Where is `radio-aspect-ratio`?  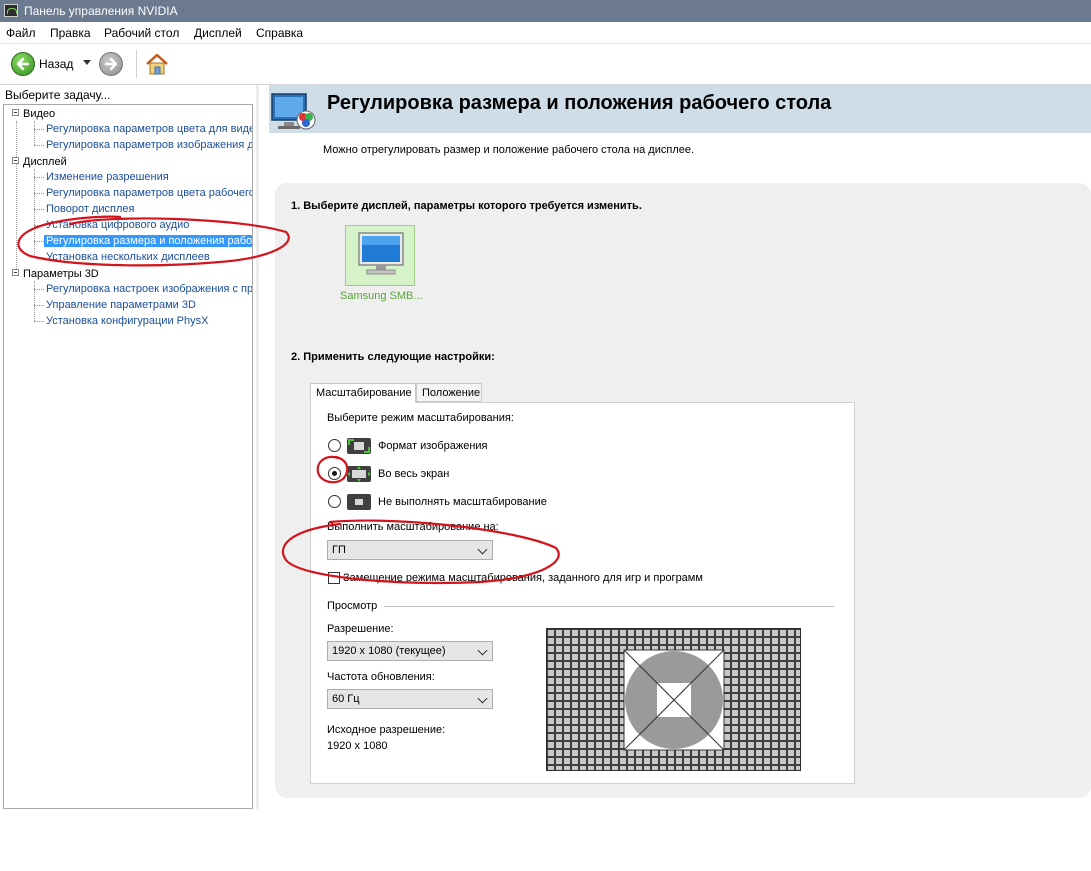 radio-aspect-ratio is located at coordinates (334, 445).